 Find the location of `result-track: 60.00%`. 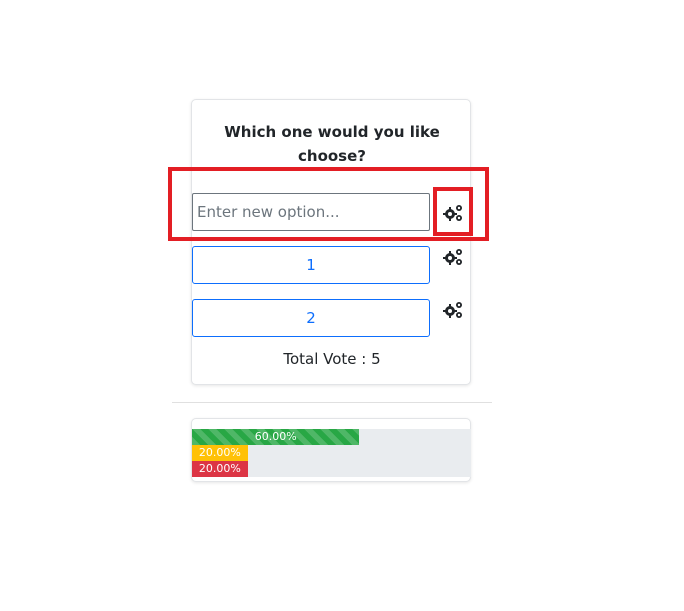

result-track: 60.00% is located at coordinates (331, 437).